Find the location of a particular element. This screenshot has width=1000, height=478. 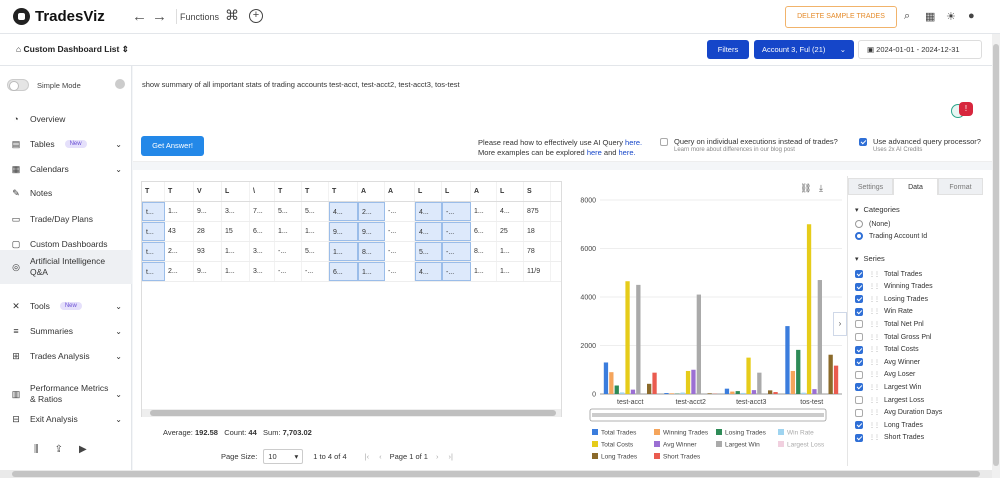

logo: TradesViz is located at coordinates (59, 16).